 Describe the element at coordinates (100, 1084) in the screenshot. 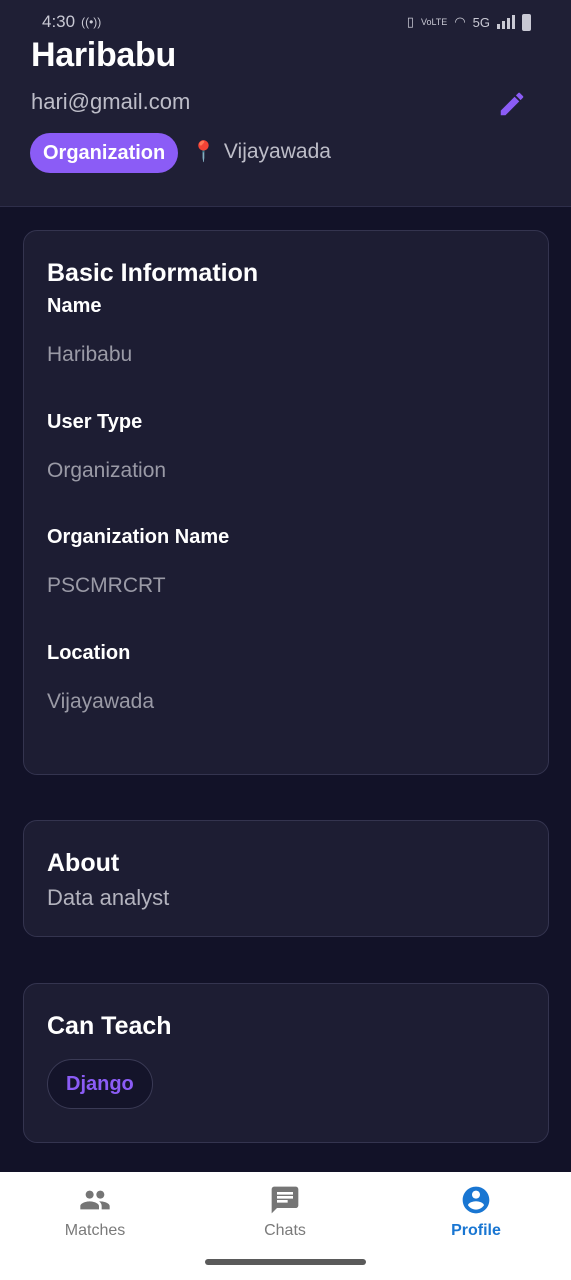

I see `skill-chip: Django` at that location.